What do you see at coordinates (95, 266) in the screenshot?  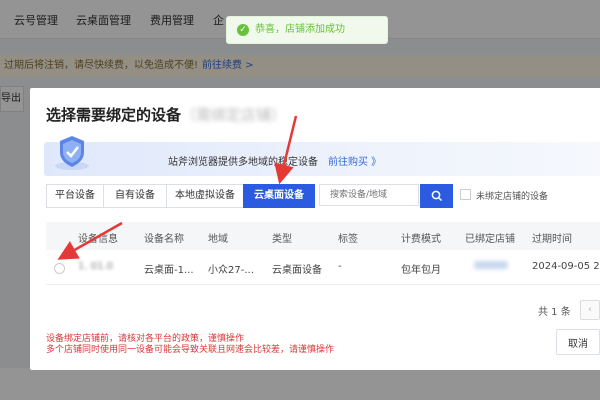 I see `cell-device-info: 1. 01.0` at bounding box center [95, 266].